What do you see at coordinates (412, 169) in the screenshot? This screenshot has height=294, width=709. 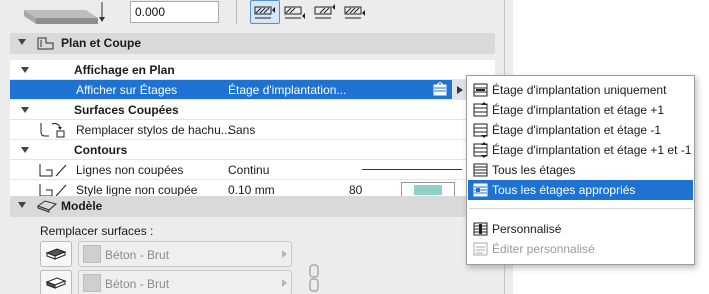 I see `line-type-sample` at bounding box center [412, 169].